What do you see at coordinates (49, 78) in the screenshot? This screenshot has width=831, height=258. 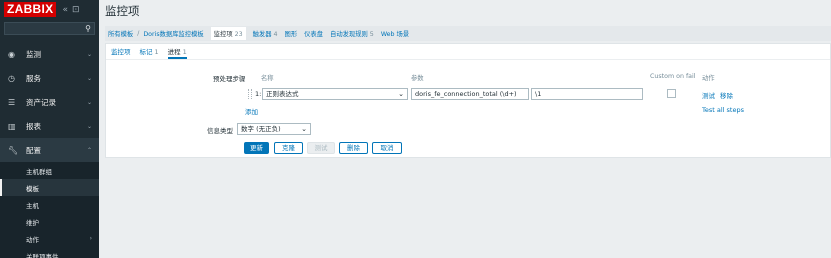 I see `menu-item-services: ◷ 服务 ⌄` at bounding box center [49, 78].